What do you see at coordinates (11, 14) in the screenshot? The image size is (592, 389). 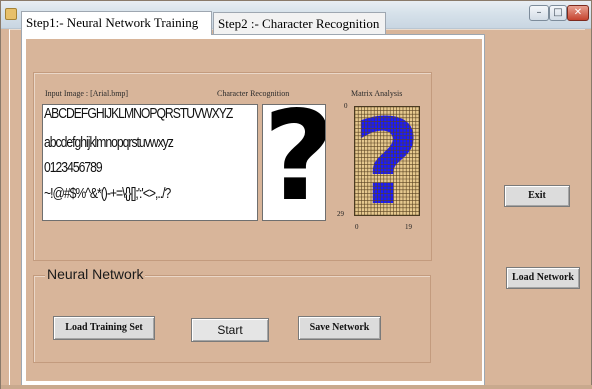 I see `app-icon` at bounding box center [11, 14].